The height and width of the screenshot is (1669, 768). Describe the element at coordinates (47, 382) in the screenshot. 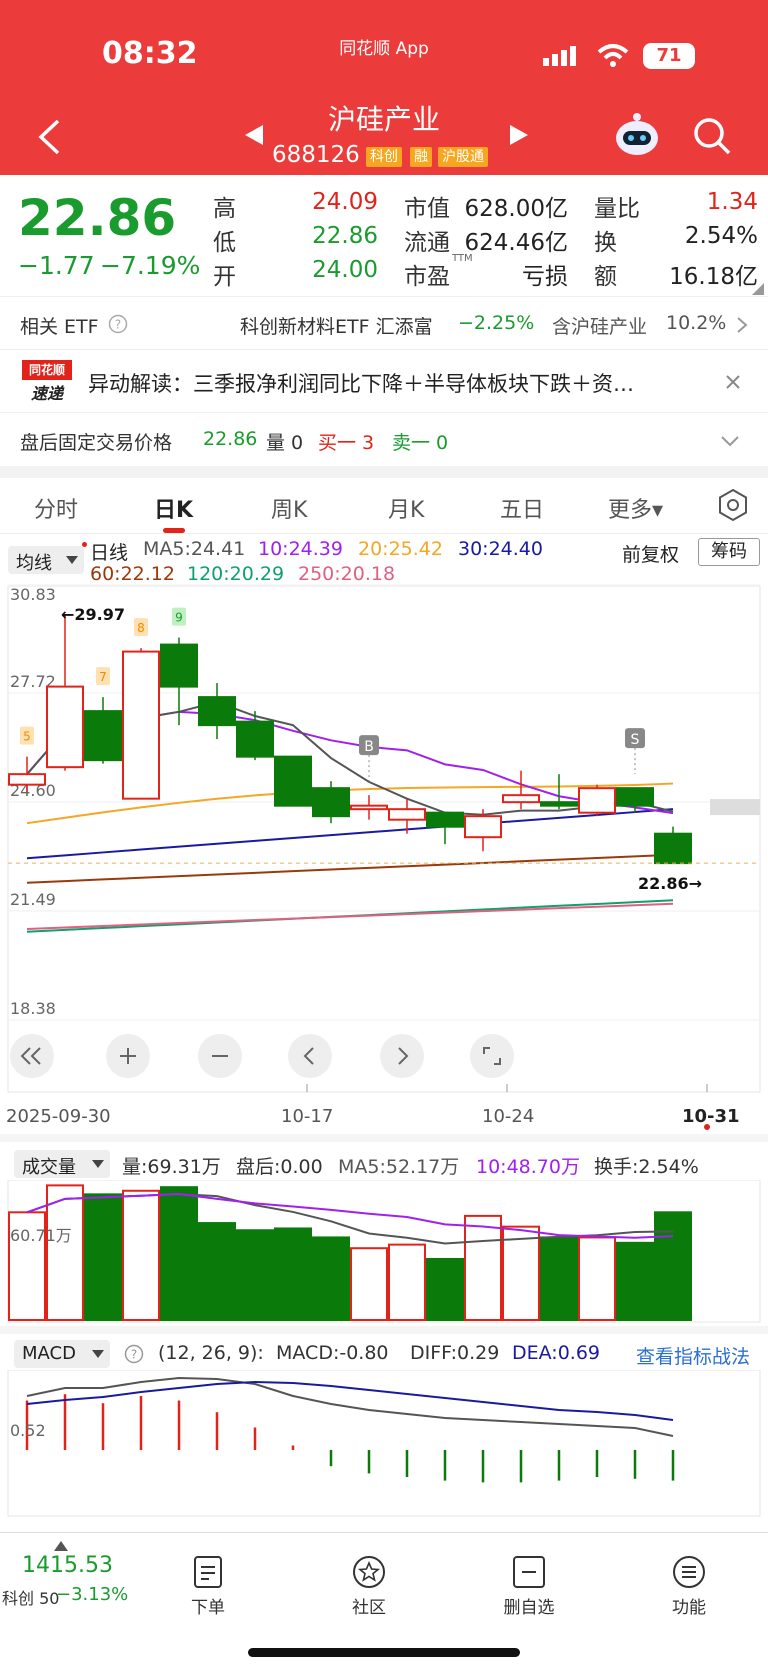

I see `news-logo: 同花顺 速递` at that location.